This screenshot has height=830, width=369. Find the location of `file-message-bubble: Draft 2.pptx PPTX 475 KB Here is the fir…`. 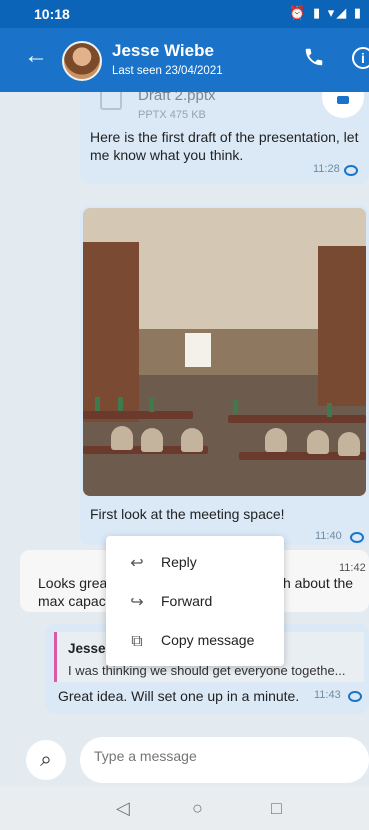

file-message-bubble: Draft 2.pptx PPTX 475 KB Here is the fir… is located at coordinates (224, 138).